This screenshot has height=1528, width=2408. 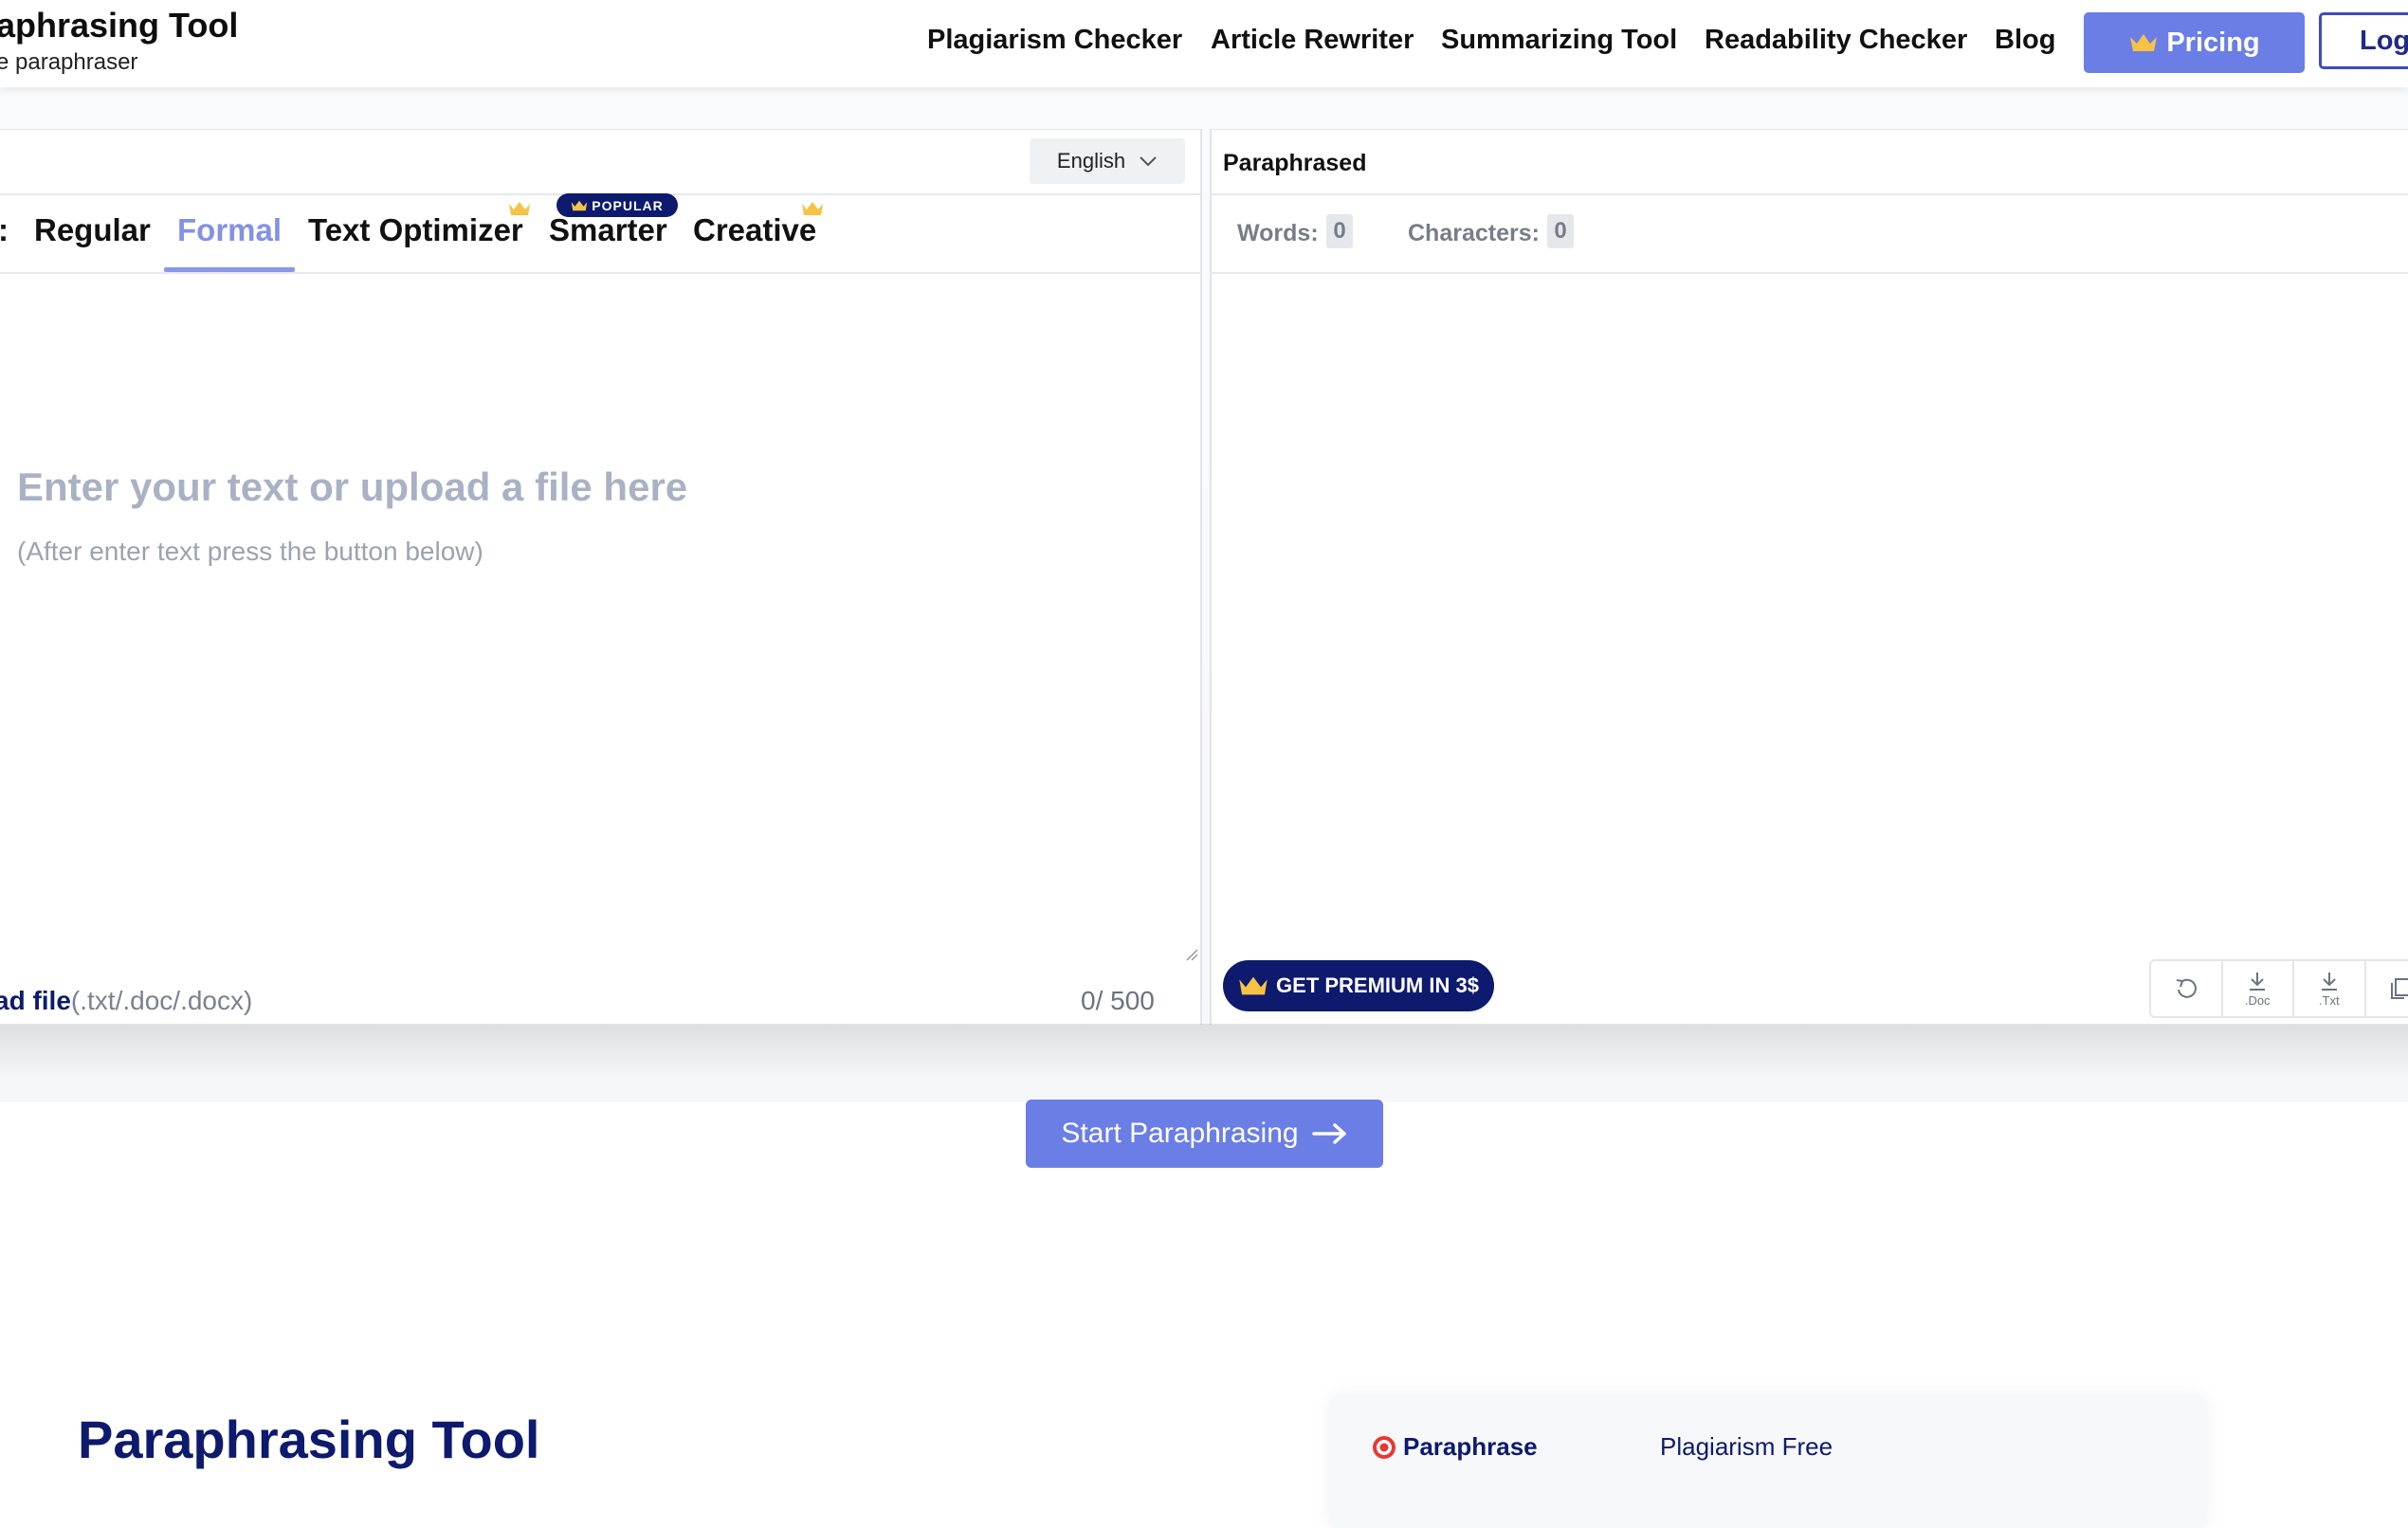 I want to click on target-icon, so click(x=1384, y=1447).